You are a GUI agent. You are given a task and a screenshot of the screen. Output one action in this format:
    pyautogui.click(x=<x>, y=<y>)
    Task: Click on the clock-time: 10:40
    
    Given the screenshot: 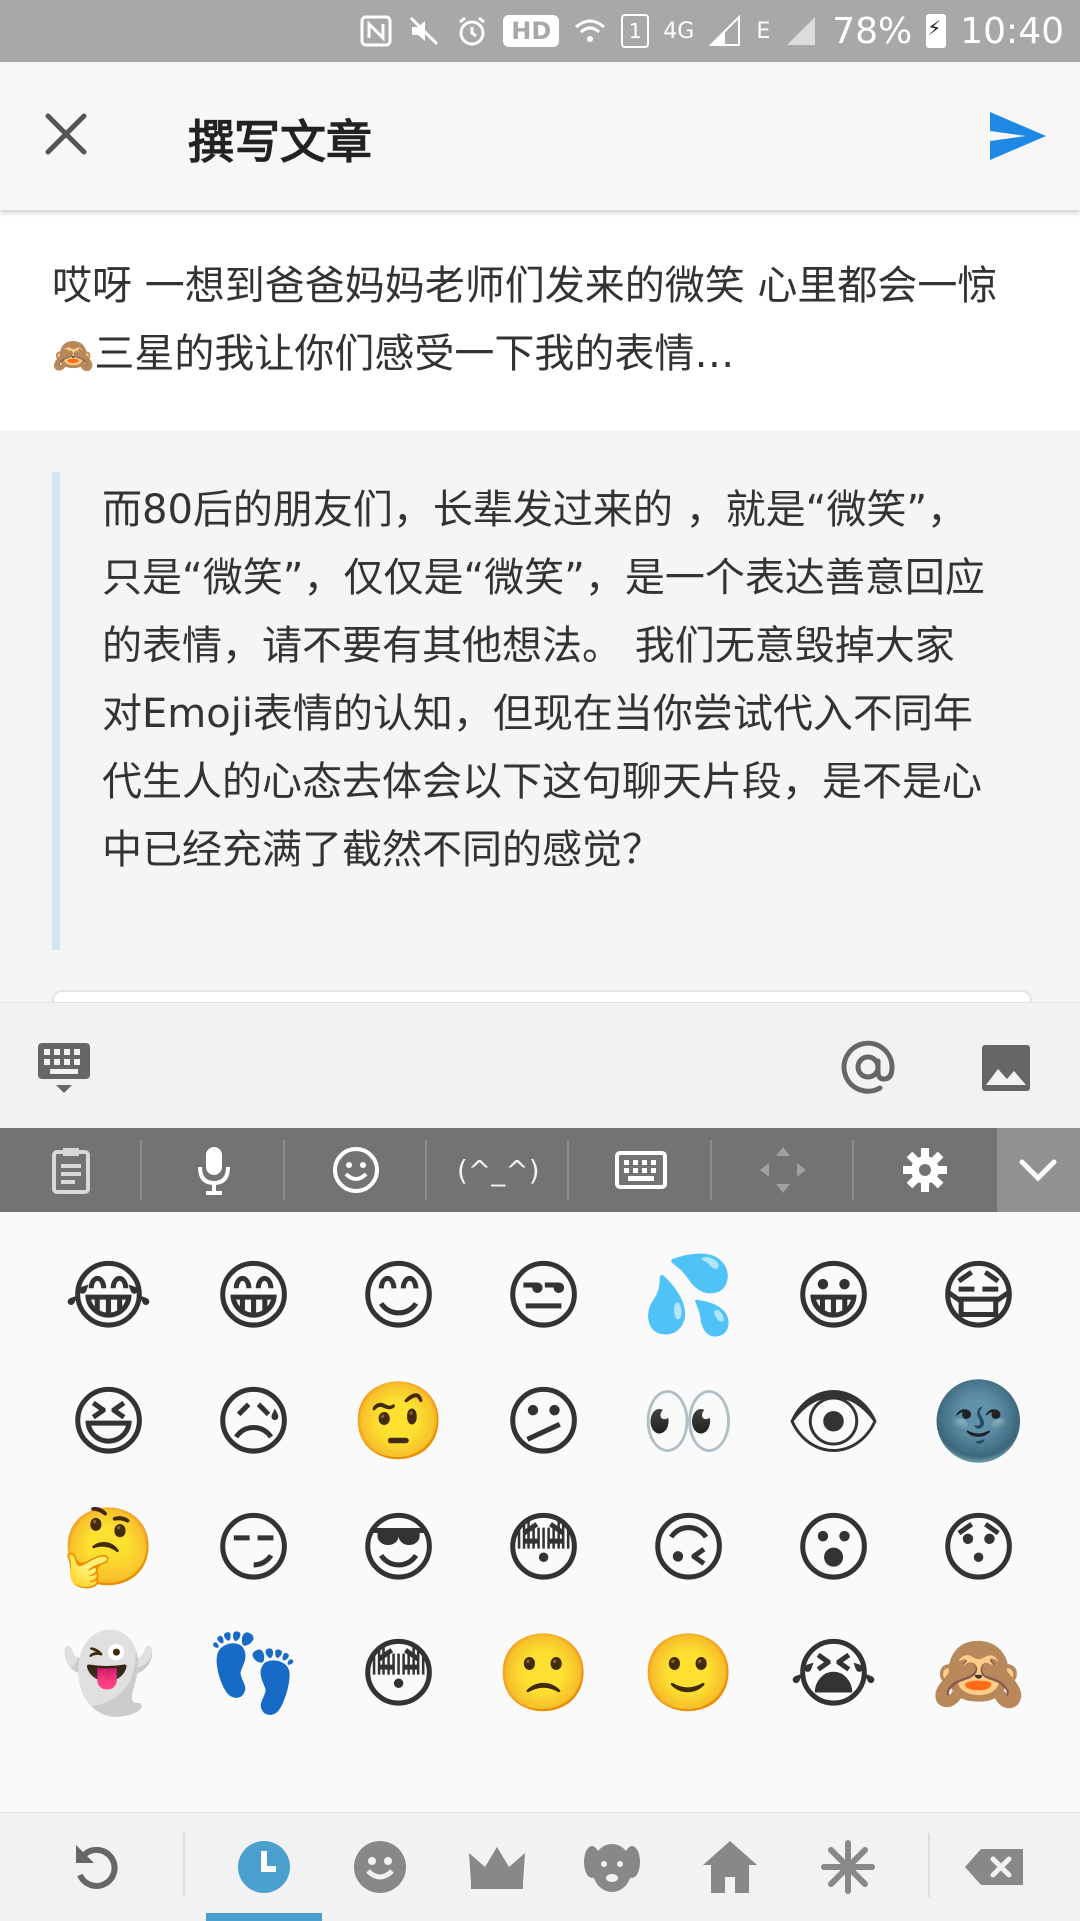 What is the action you would take?
    pyautogui.click(x=1012, y=31)
    